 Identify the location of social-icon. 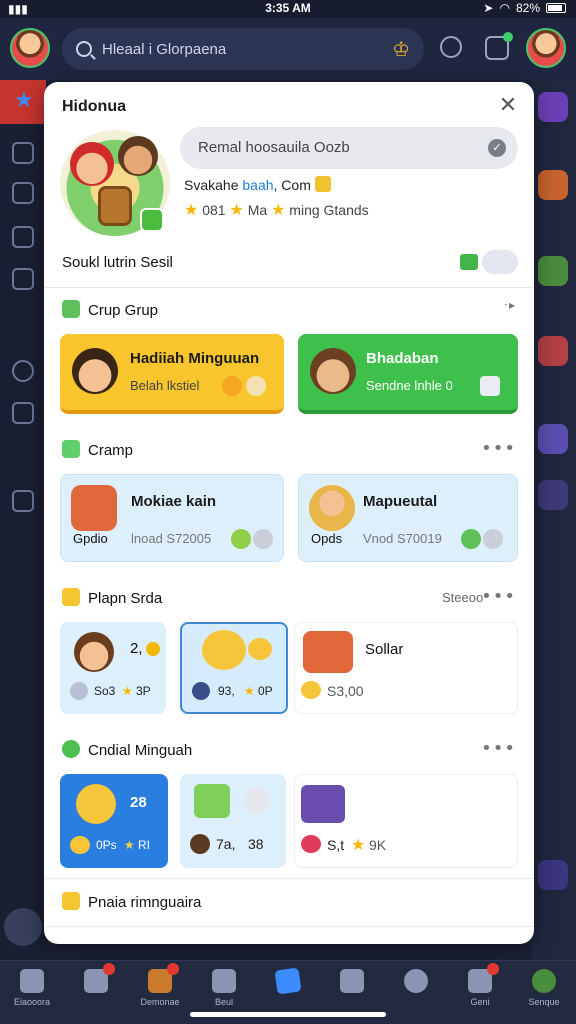
(469, 262).